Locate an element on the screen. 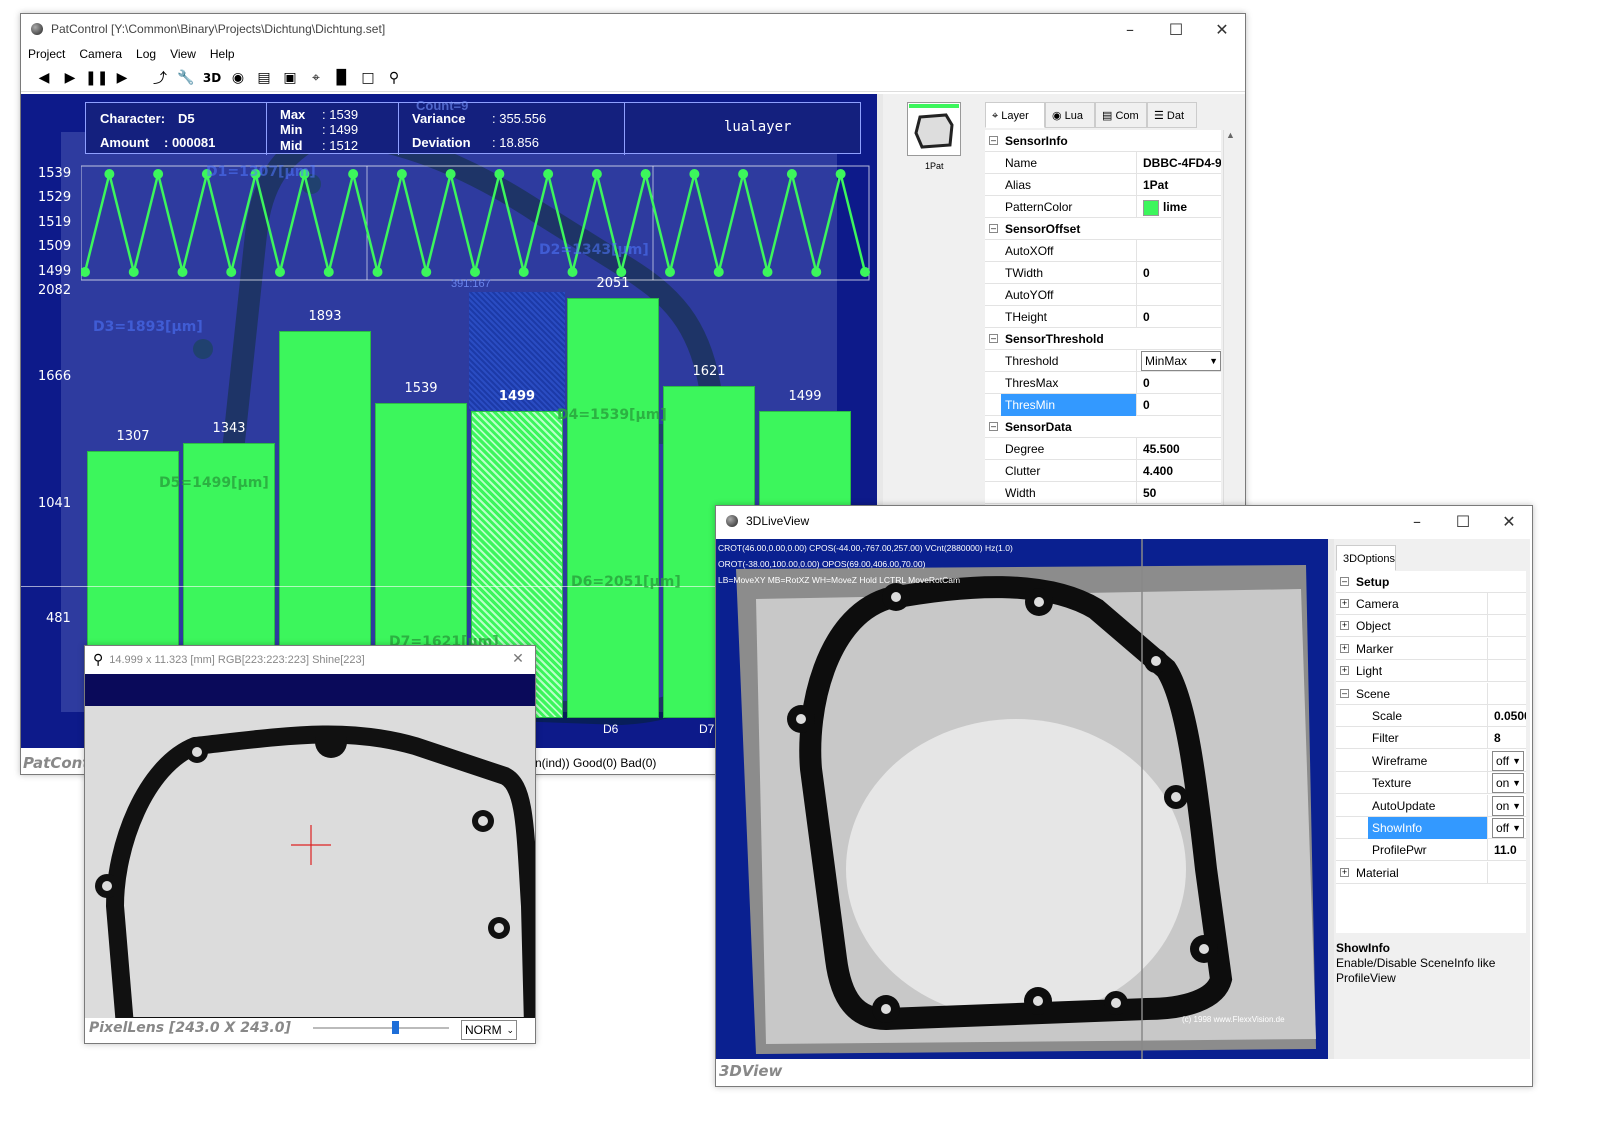 This screenshot has height=1146, width=1618. app-icon is located at coordinates (37, 29).